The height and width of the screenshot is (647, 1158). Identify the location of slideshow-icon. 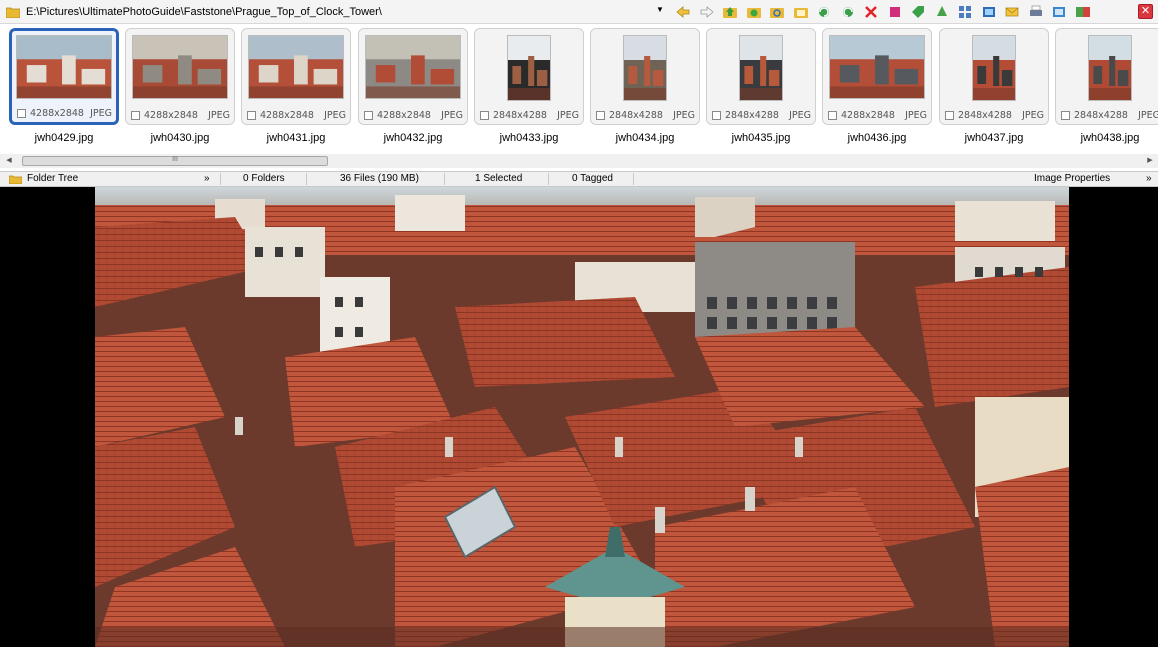
(1059, 12).